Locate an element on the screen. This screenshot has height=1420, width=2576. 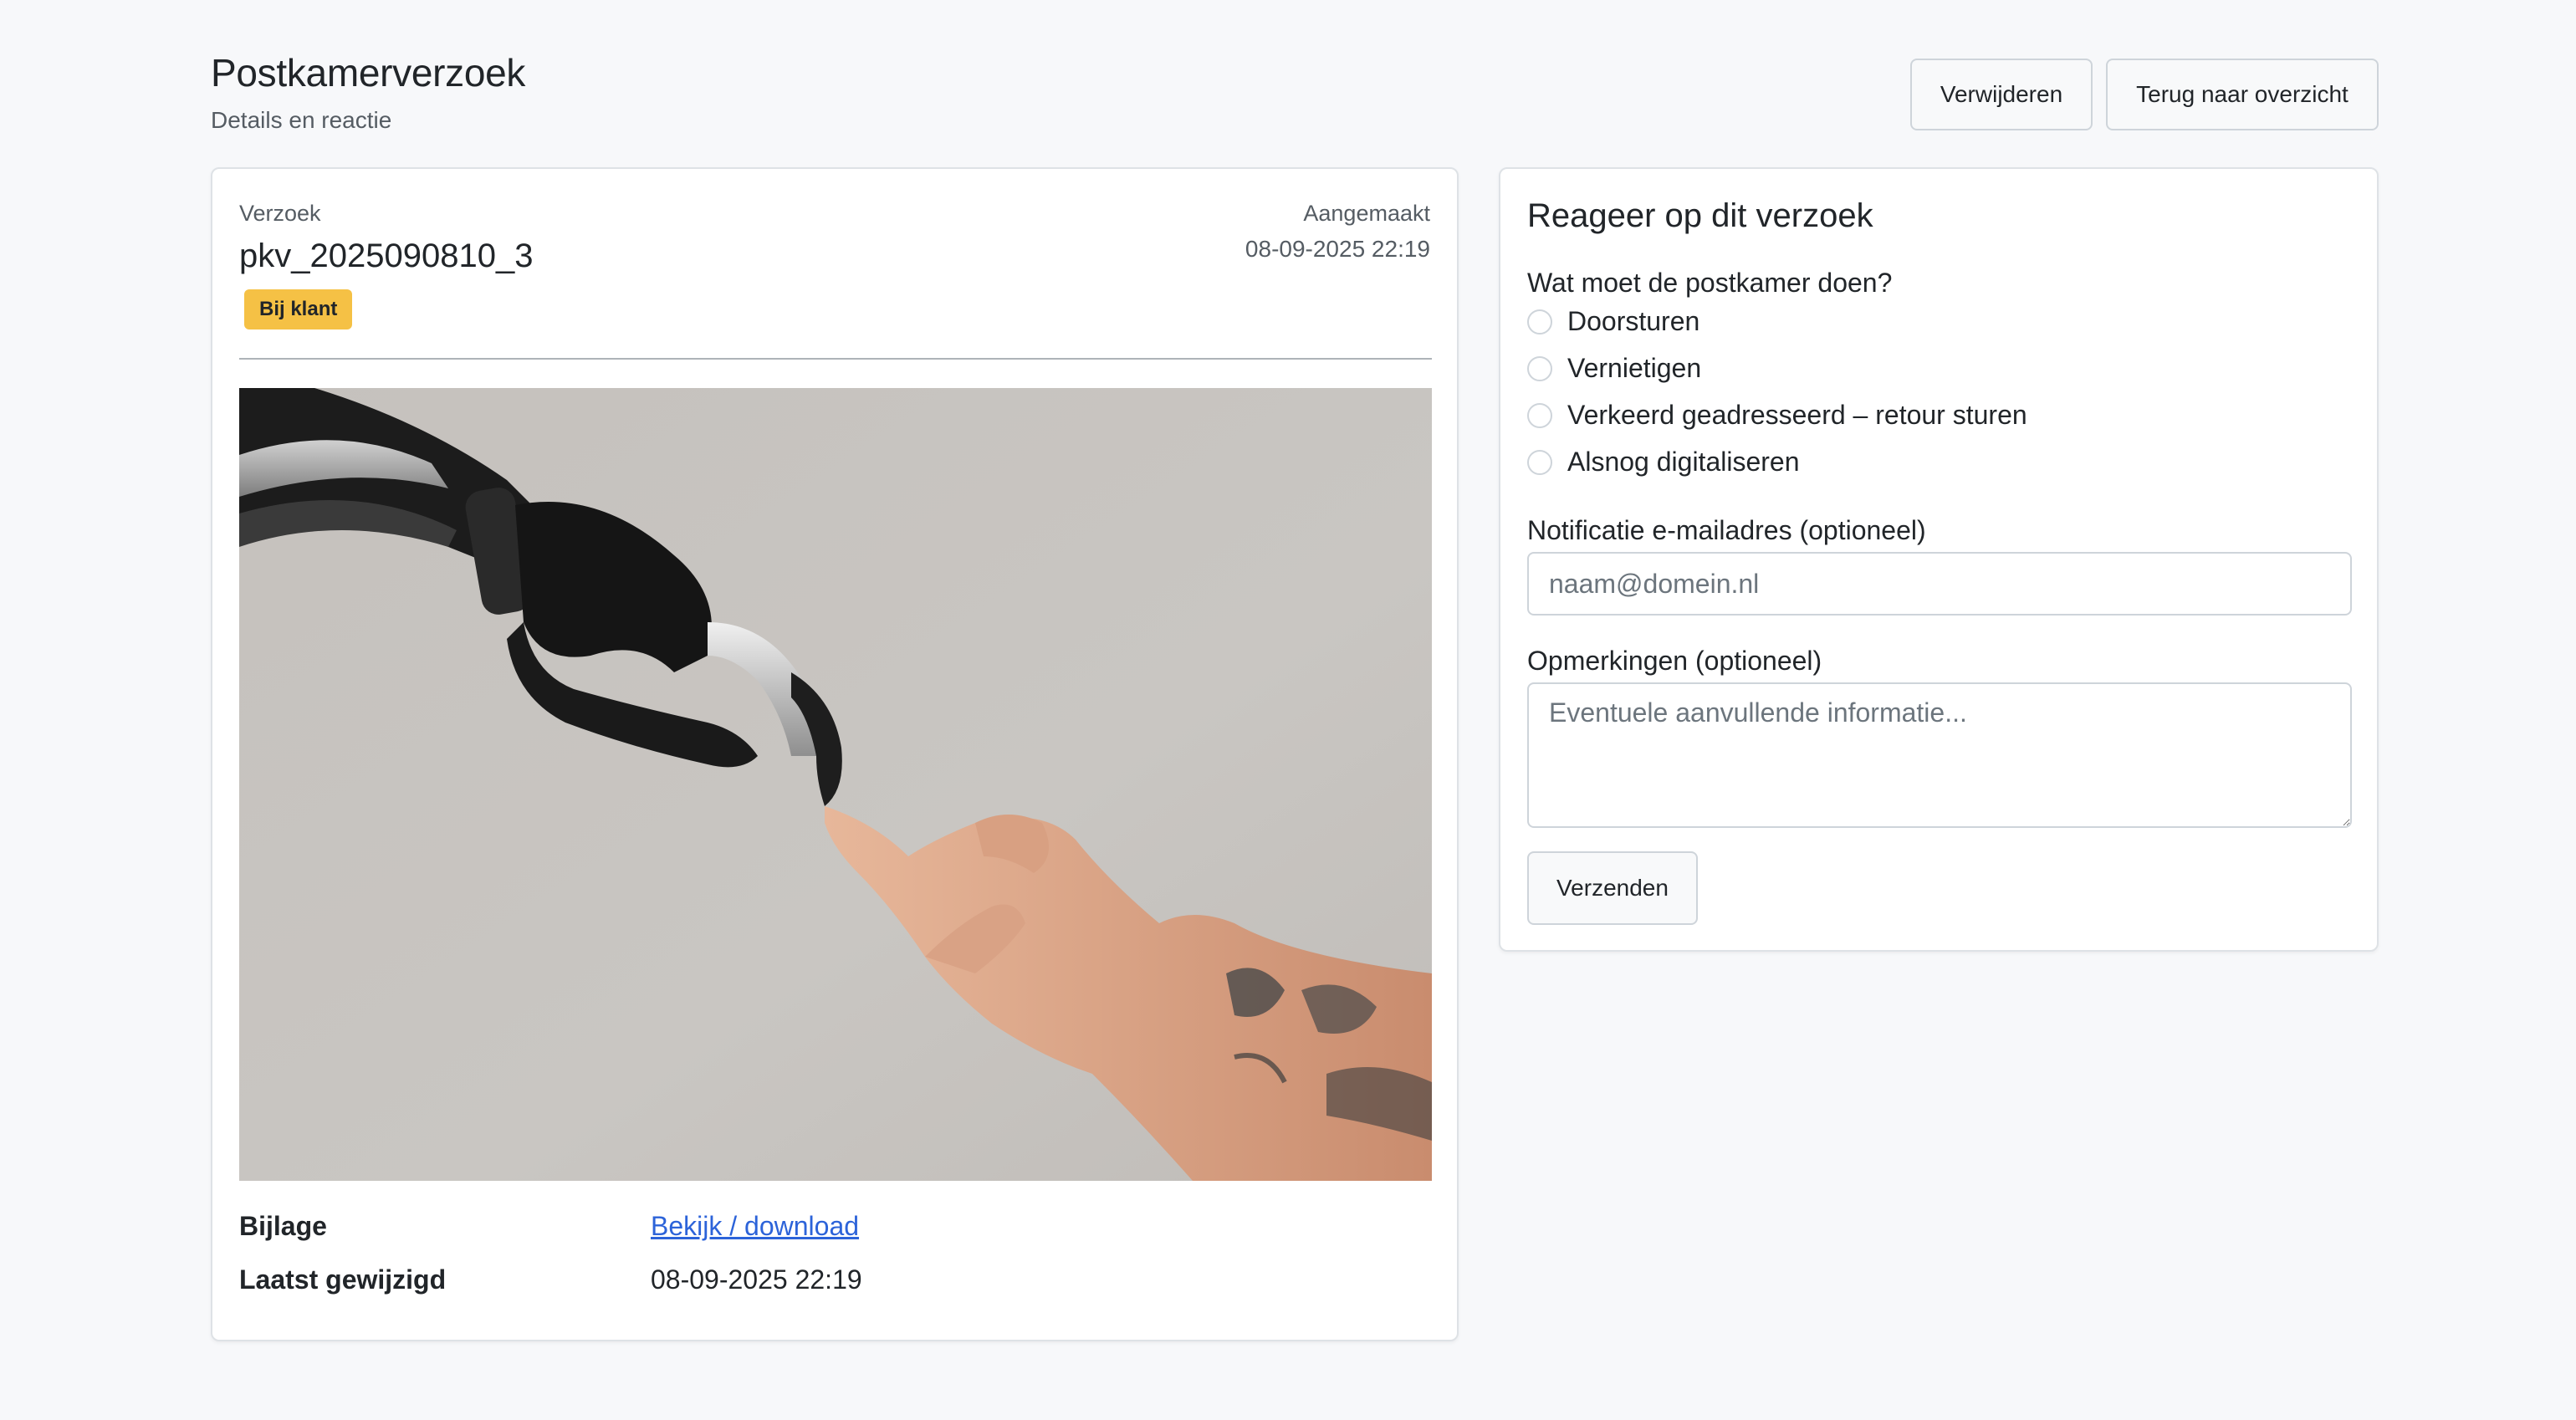
back-to-overview-button: Terug naar overzicht is located at coordinates (2242, 94).